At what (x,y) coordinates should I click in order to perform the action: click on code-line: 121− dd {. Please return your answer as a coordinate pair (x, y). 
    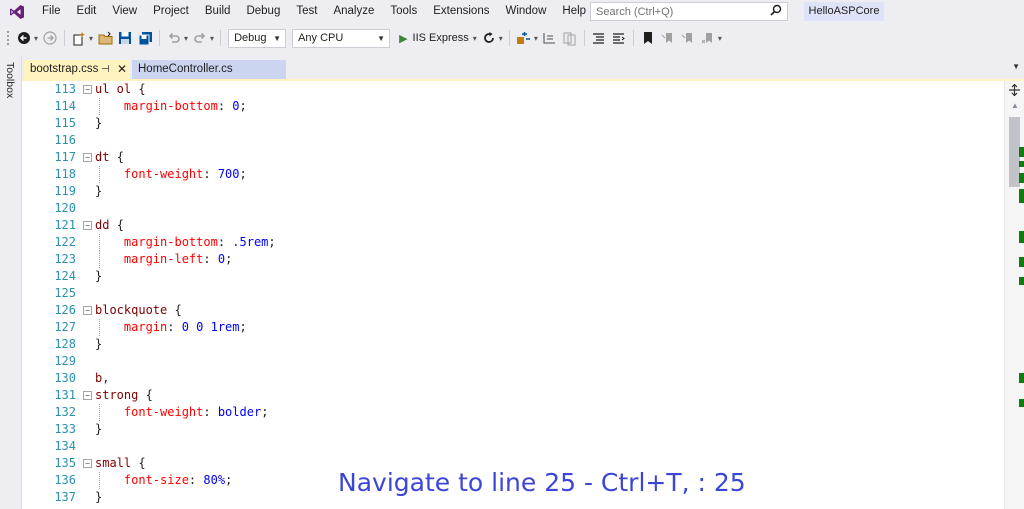
    Looking at the image, I should click on (512, 225).